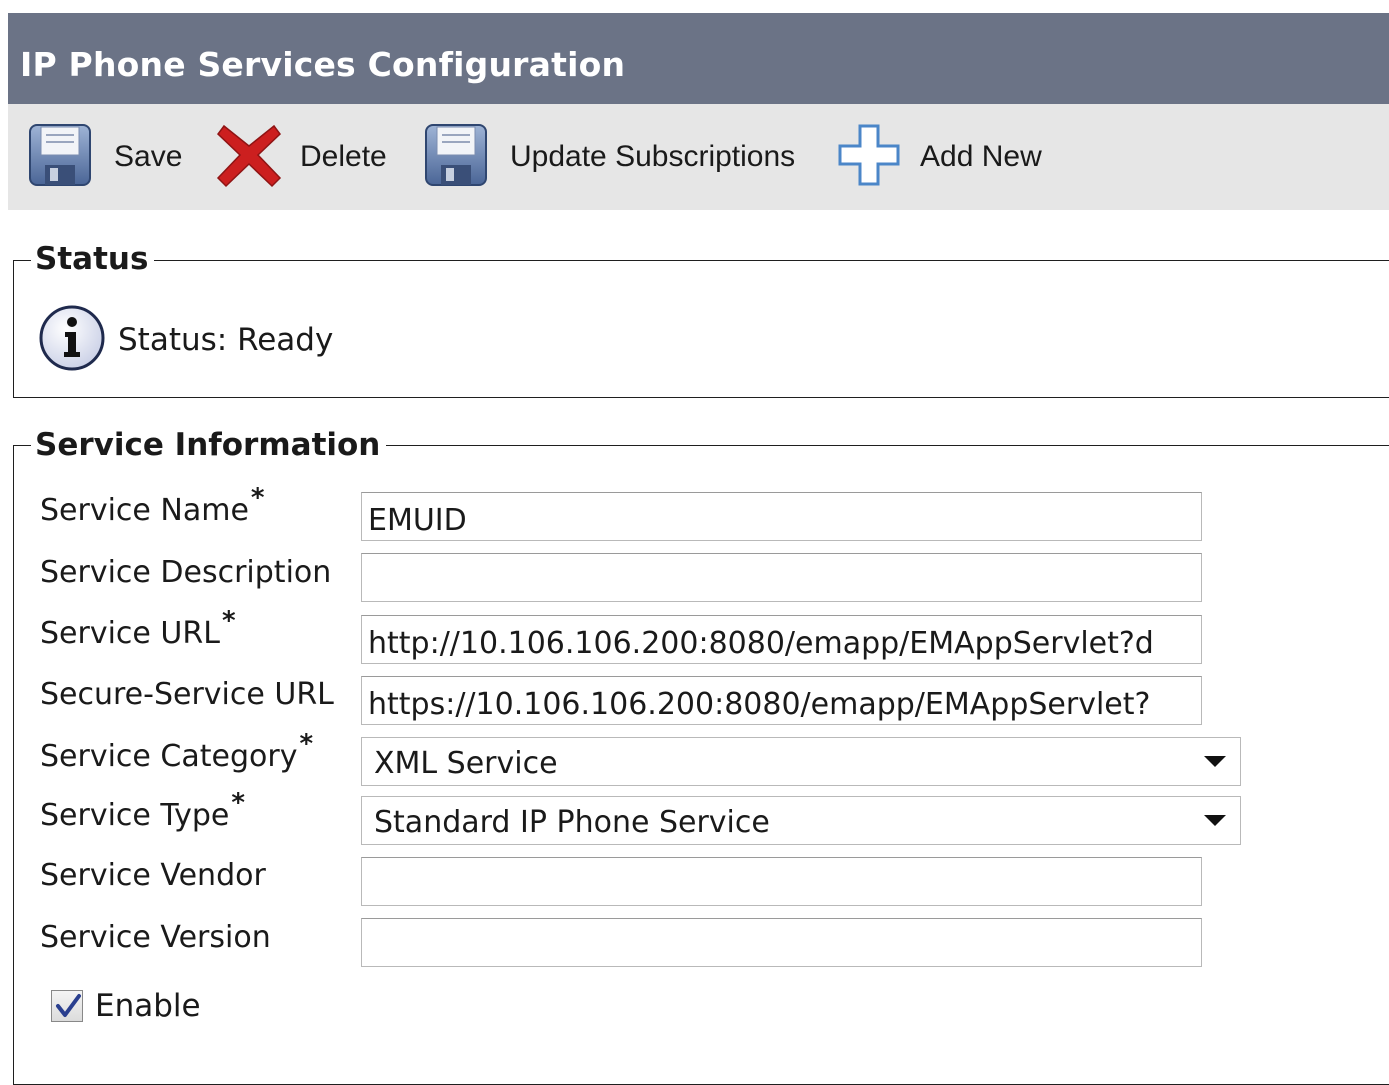  I want to click on service-description-label: Service Description, so click(186, 572).